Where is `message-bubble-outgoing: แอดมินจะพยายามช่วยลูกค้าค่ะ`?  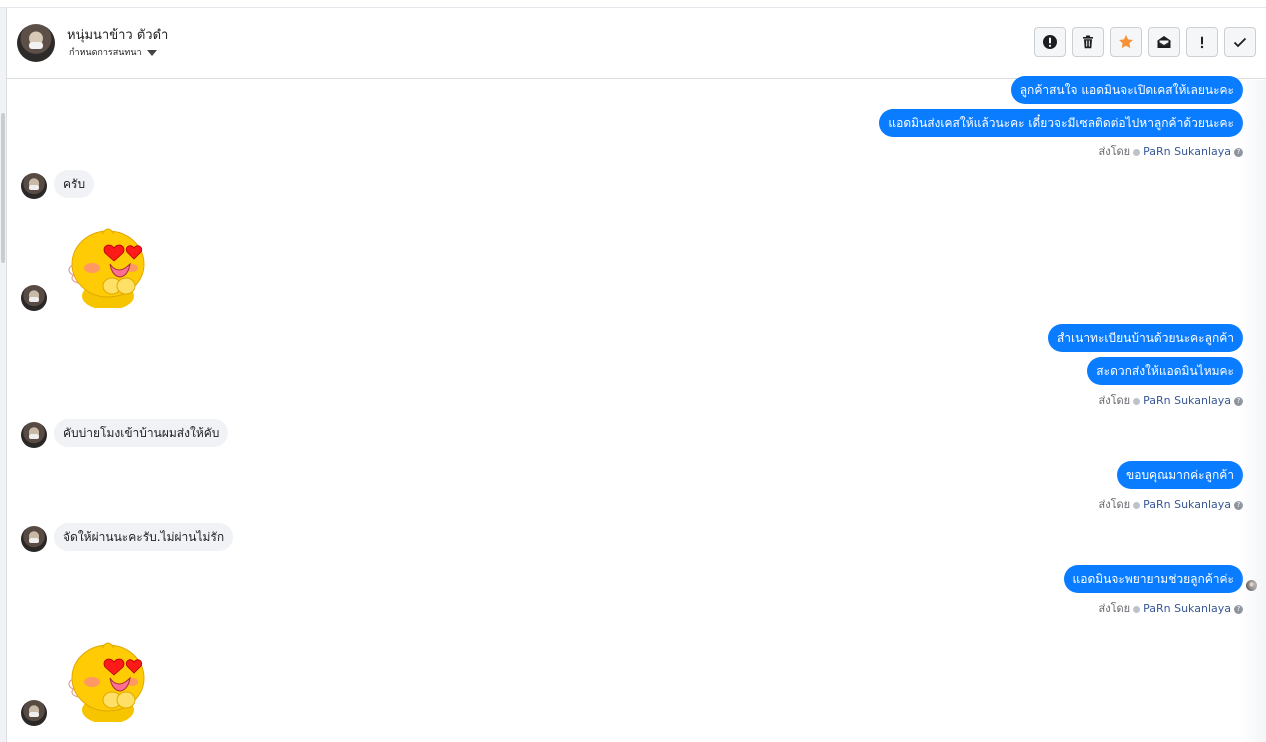
message-bubble-outgoing: แอดมินจะพยายามช่วยลูกค้าค่ะ is located at coordinates (1153, 579).